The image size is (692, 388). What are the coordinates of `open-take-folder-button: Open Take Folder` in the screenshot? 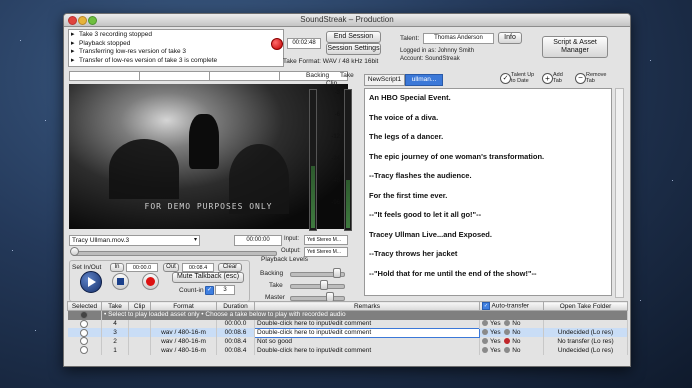 It's located at (585, 306).